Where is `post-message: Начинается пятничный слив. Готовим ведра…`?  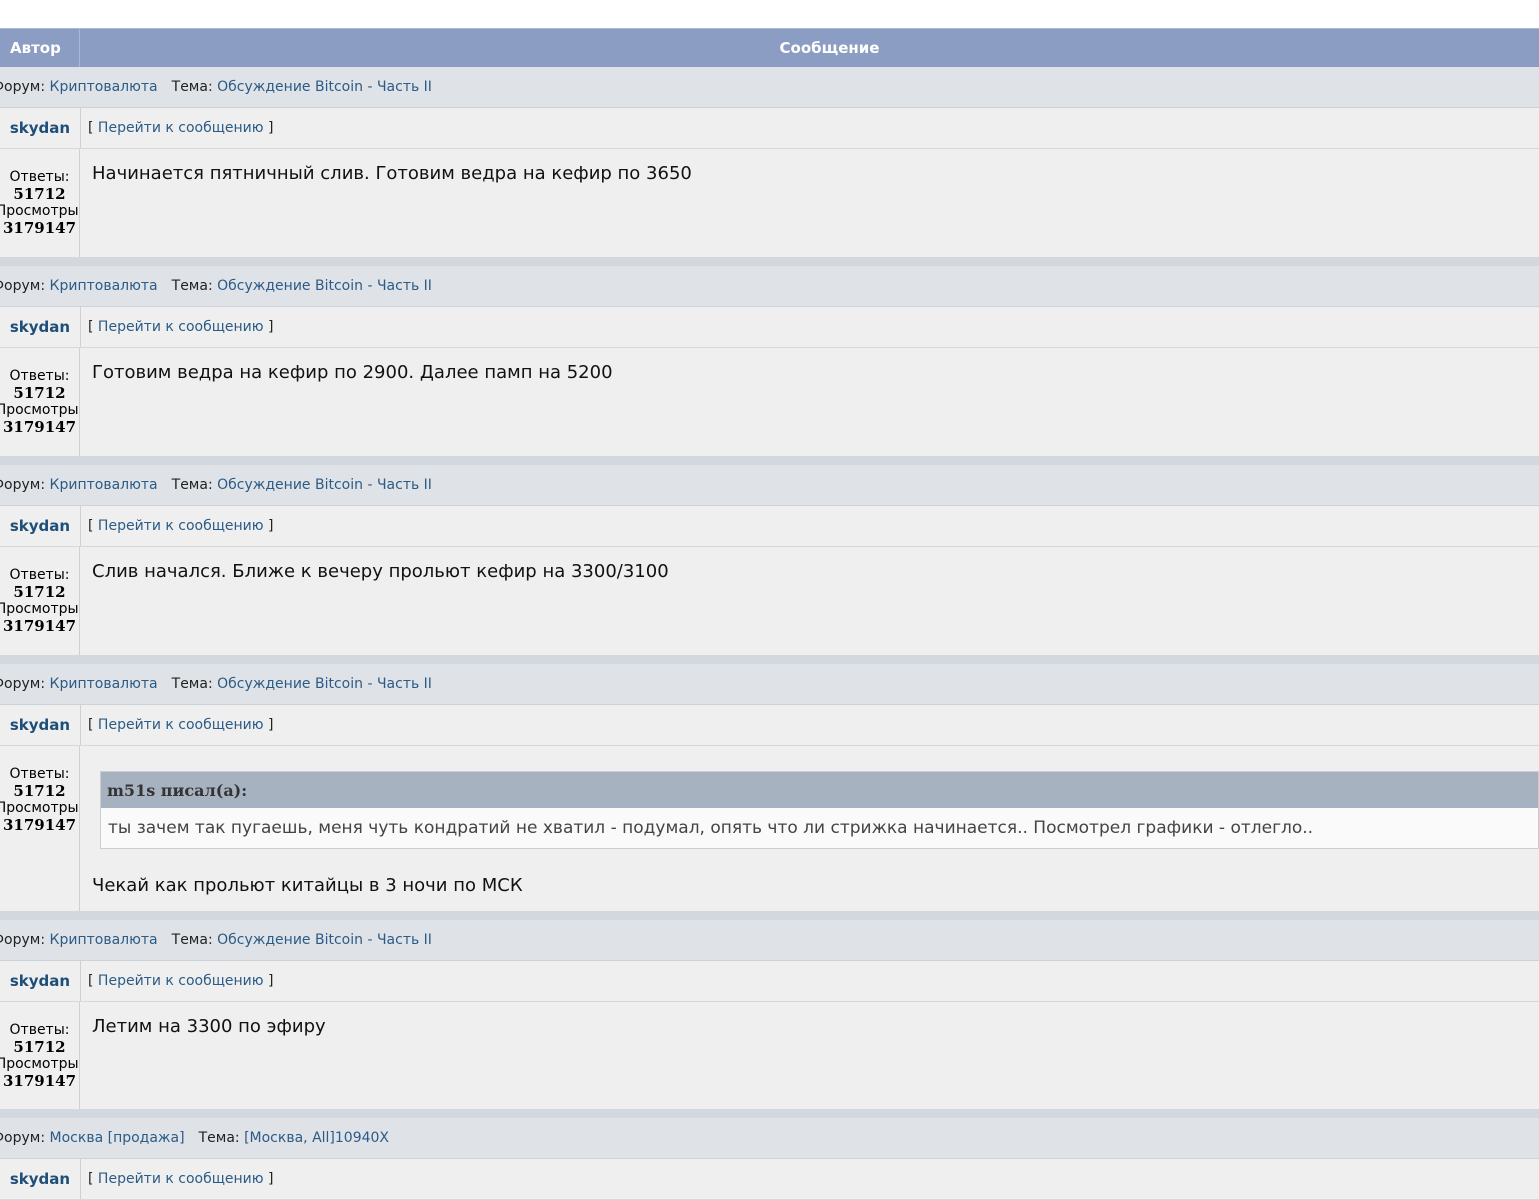 post-message: Начинается пятничный слив. Готовим ведра… is located at coordinates (392, 173).